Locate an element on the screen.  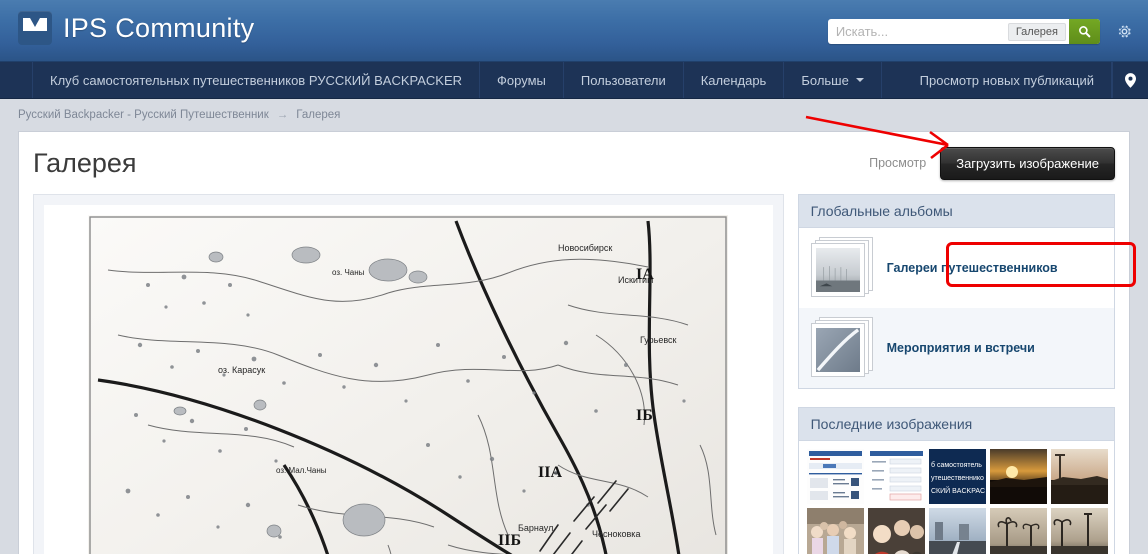
svg-text: оз. Чаны is located at coordinates (348, 272).